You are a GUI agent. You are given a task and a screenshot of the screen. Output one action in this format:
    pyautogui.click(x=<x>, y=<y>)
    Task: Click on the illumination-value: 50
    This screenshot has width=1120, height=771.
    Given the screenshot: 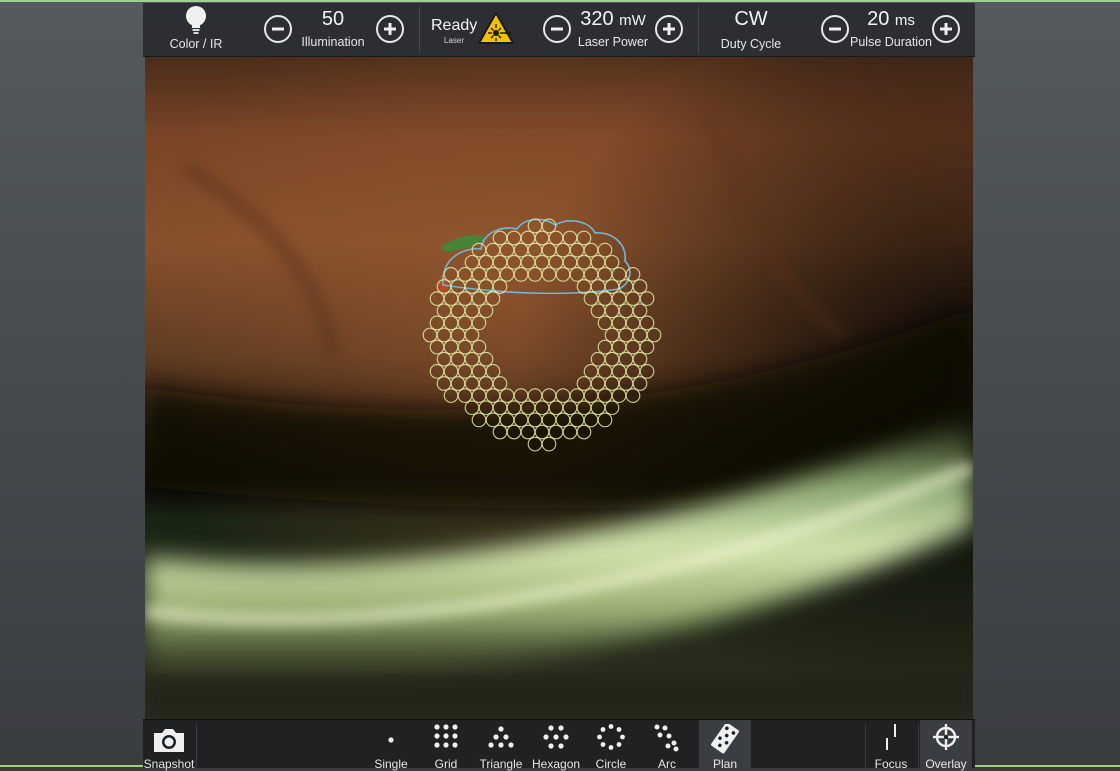 What is the action you would take?
    pyautogui.click(x=333, y=19)
    